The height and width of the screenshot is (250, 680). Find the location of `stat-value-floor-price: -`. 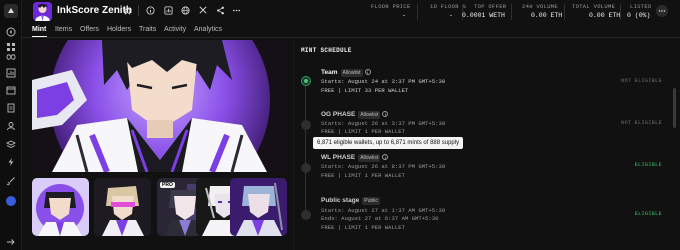

stat-value-floor-price: - is located at coordinates (404, 15).